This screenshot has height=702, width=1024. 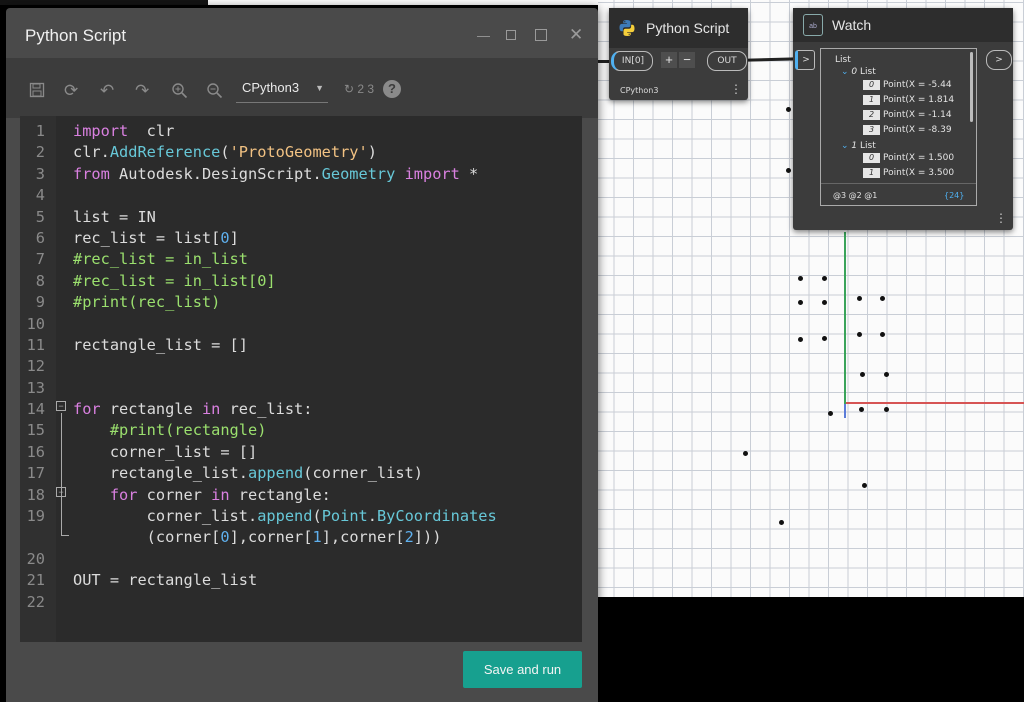 I want to click on input-port-in0: IN[0], so click(x=632, y=61).